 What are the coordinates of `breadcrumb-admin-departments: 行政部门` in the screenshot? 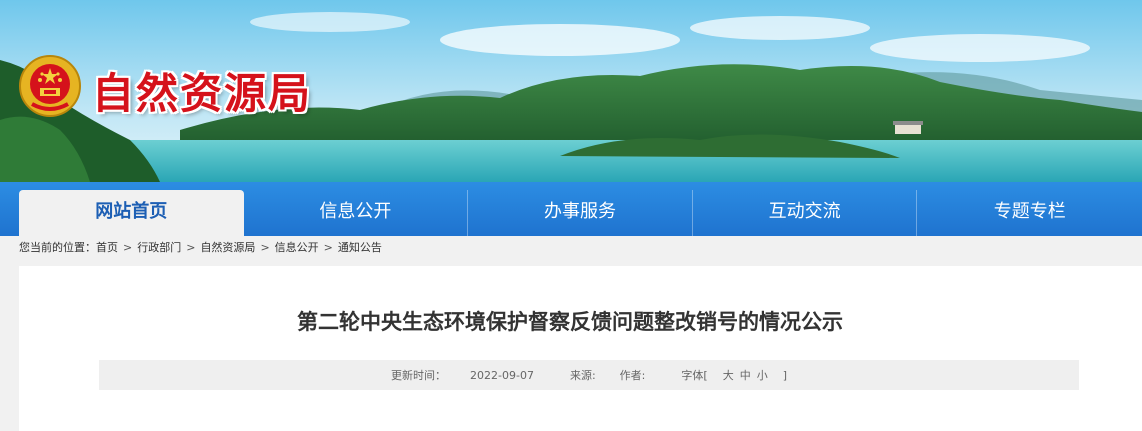 It's located at (159, 247).